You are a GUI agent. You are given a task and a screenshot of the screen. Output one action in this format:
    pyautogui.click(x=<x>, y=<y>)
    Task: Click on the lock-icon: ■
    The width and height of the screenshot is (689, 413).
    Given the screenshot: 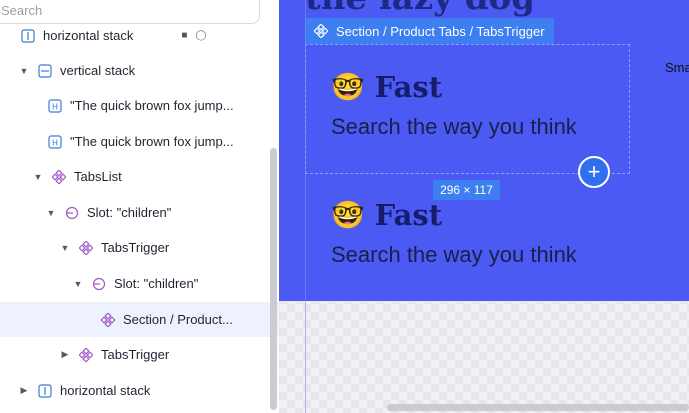 What is the action you would take?
    pyautogui.click(x=184, y=35)
    